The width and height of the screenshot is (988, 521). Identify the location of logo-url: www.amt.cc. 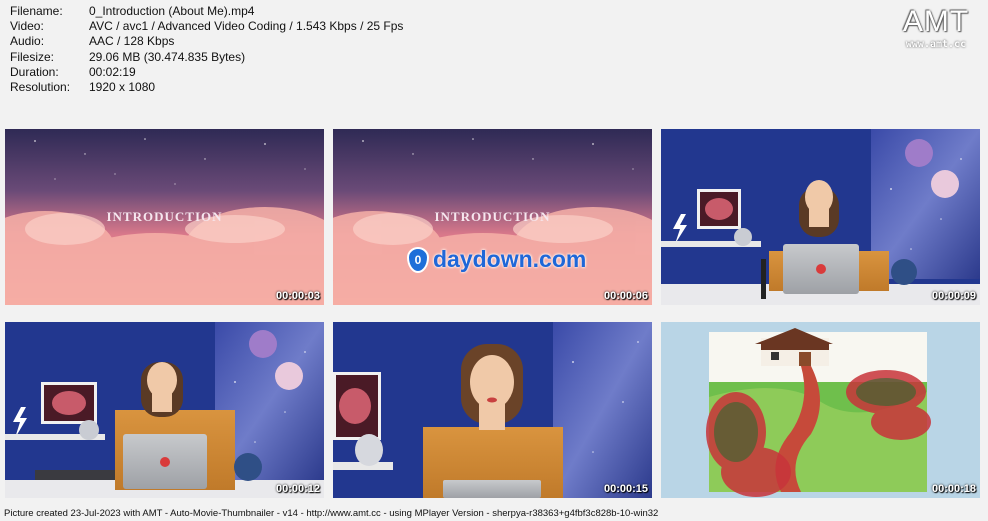
(936, 44).